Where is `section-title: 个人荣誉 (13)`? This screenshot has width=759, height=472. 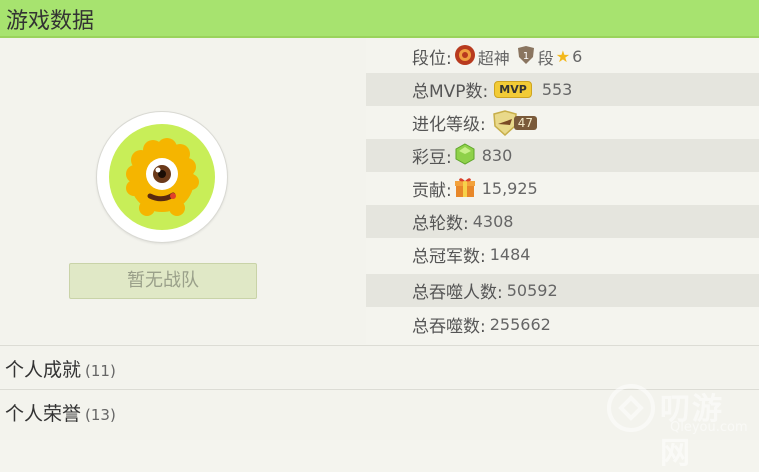 section-title: 个人荣誉 (13) is located at coordinates (60, 412).